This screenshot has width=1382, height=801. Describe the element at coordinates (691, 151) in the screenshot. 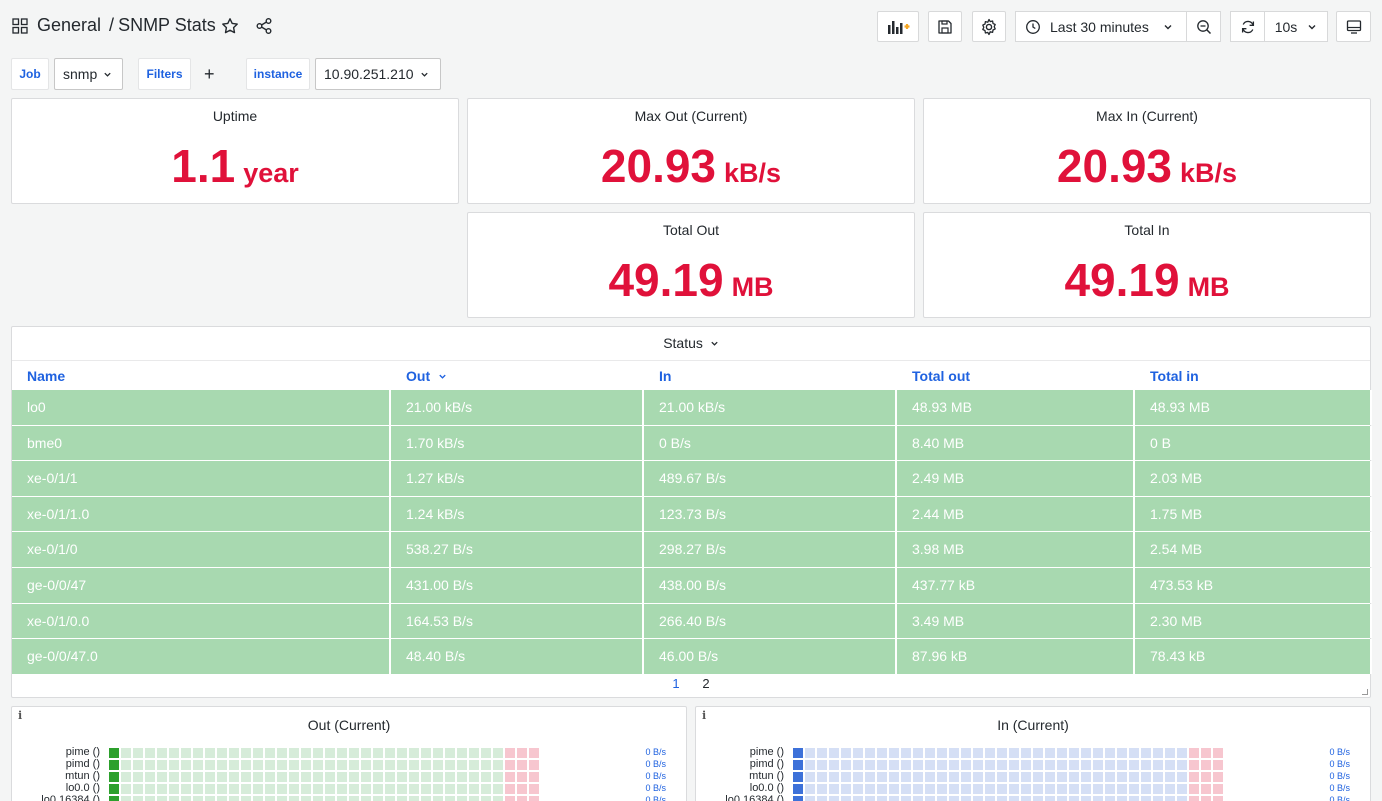

I see `max-out-panel: Max Out (Current) 20.93 kB/s` at that location.